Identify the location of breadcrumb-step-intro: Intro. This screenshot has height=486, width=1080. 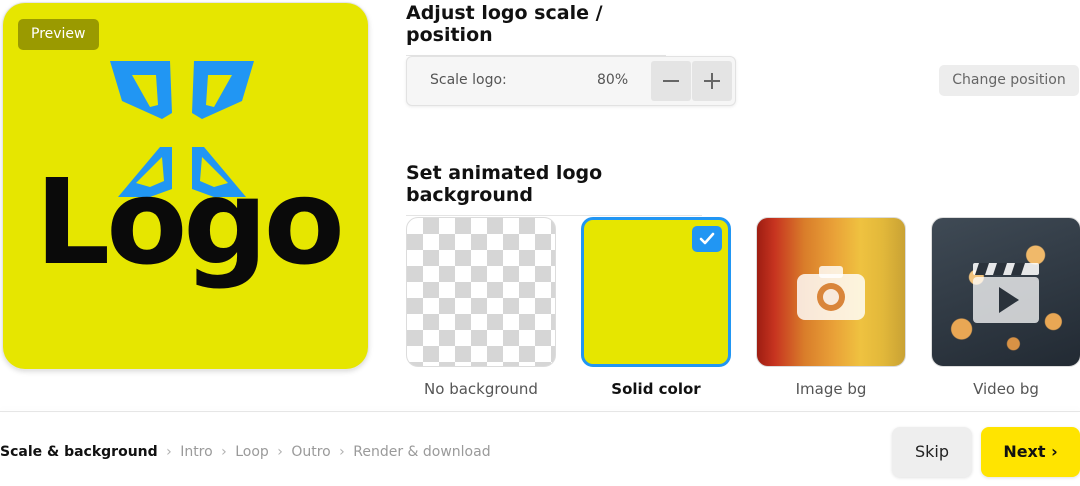
(196, 452).